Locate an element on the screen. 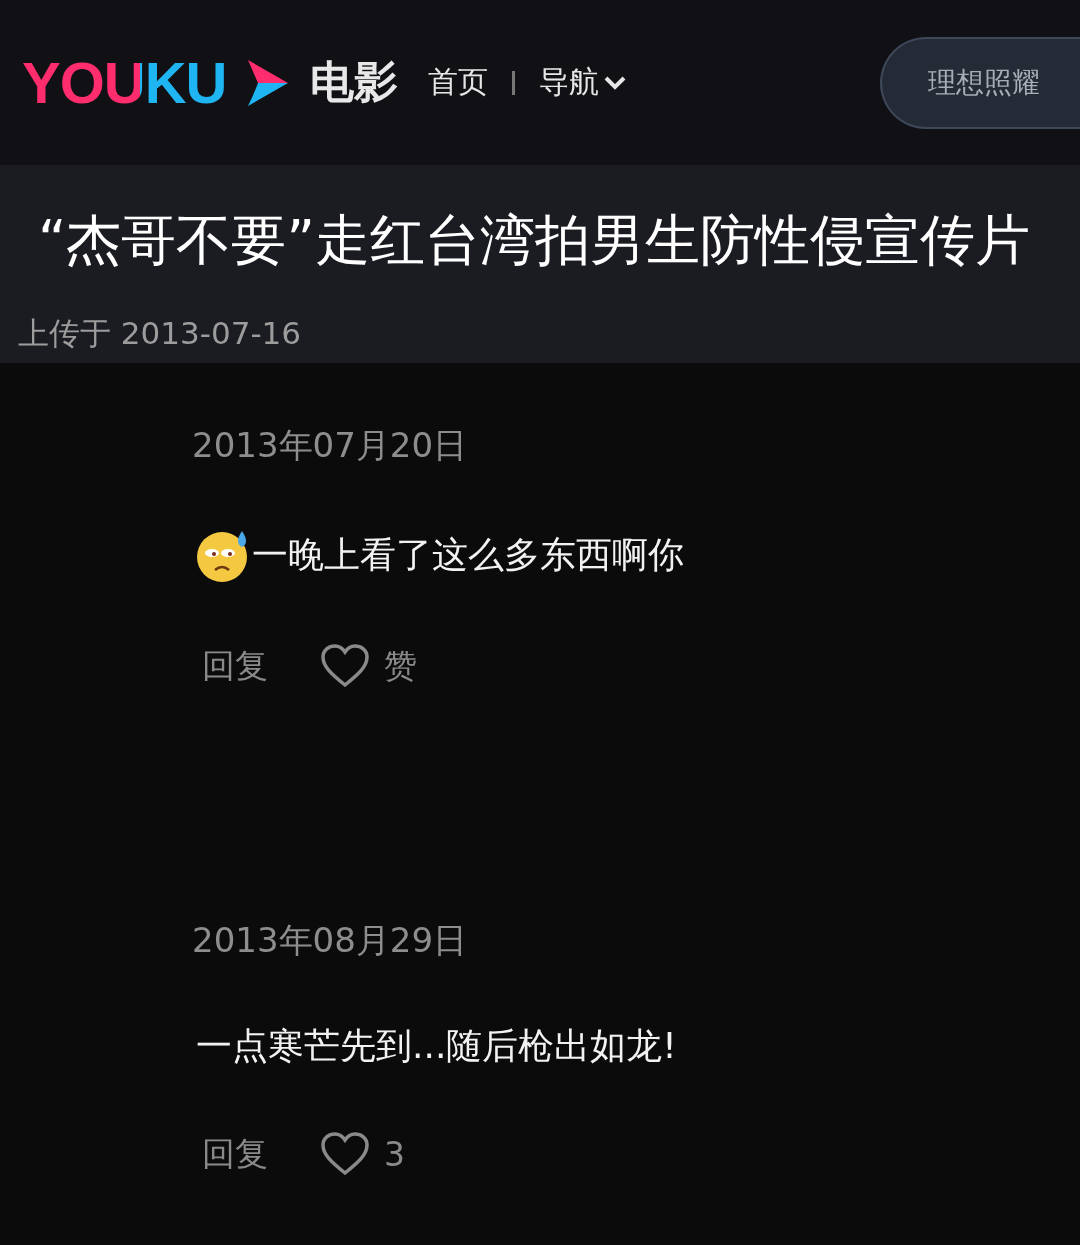 This screenshot has height=1245, width=1080. search-field: 理想照耀 is located at coordinates (980, 82).